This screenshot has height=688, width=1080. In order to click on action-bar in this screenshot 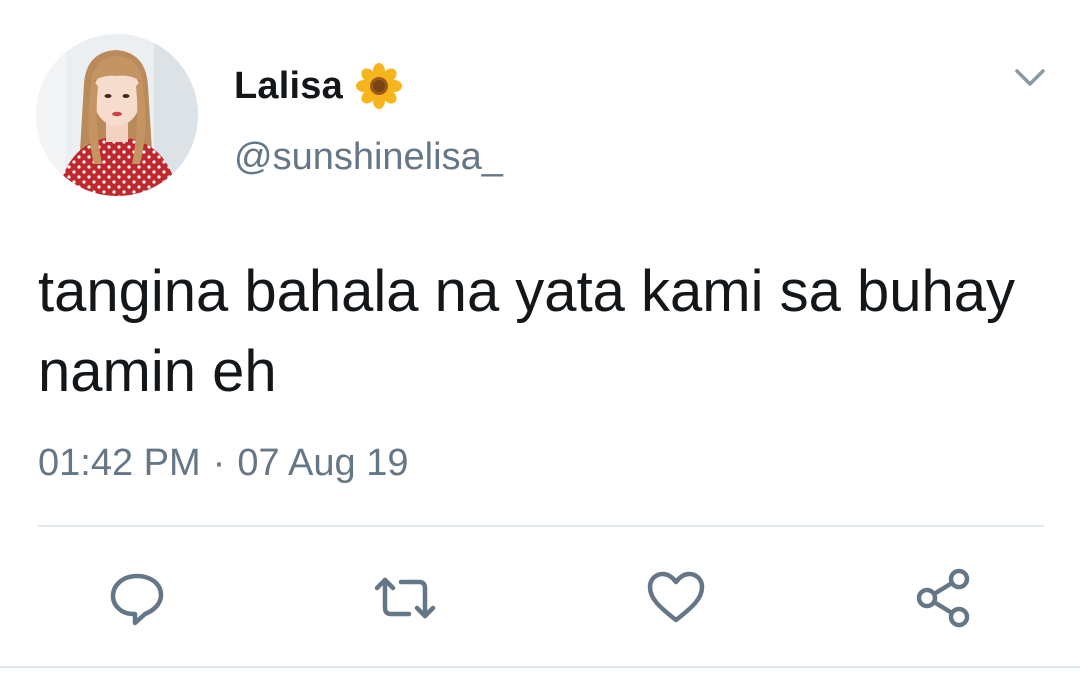, I will do `click(540, 598)`.